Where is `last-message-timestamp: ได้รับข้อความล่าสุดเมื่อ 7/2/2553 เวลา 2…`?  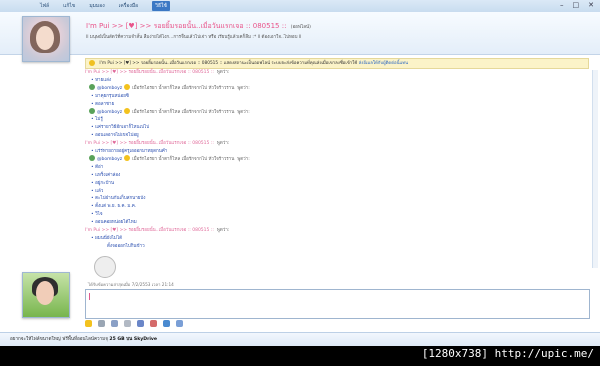
last-message-timestamp: ได้รับข้อความล่าสุดเมื่อ 7/2/2553 เวลา 2… is located at coordinates (131, 284).